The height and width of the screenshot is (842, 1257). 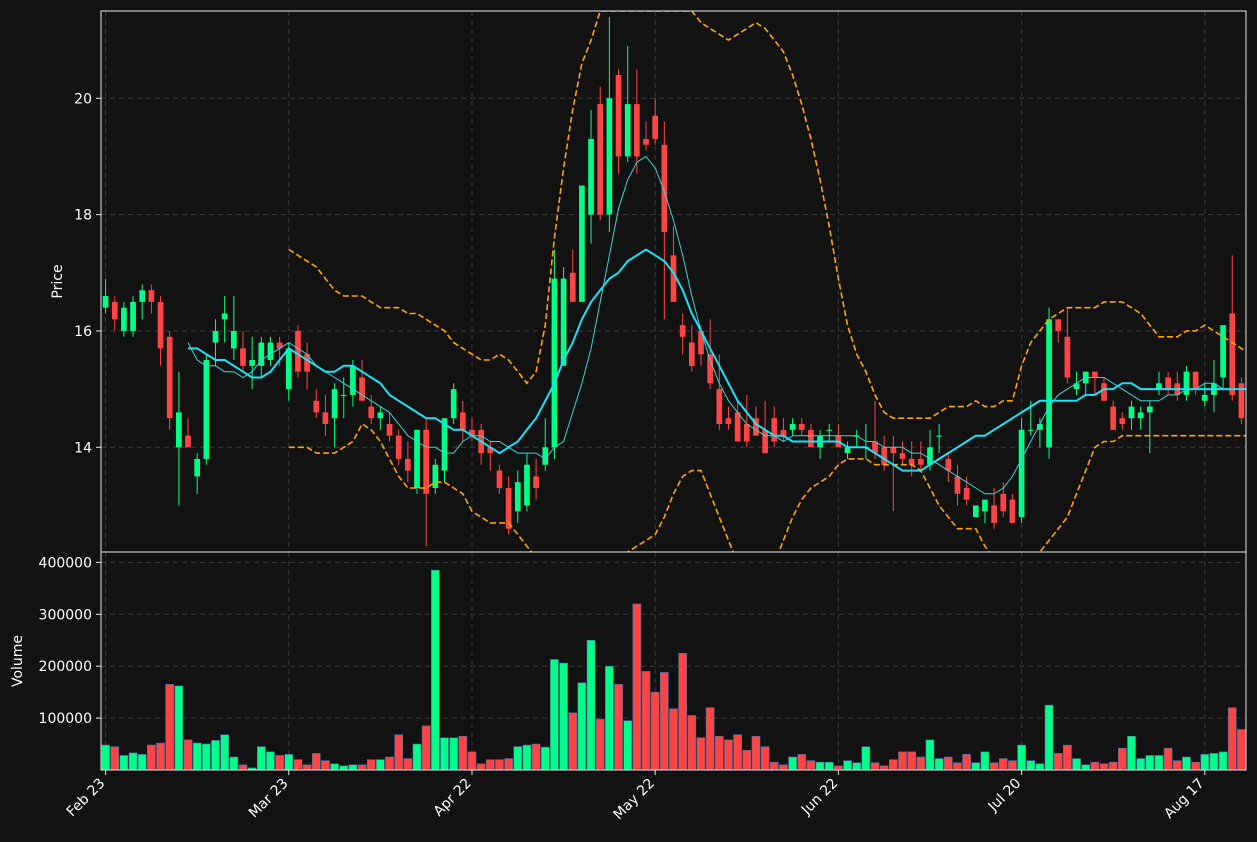 What do you see at coordinates (65, 563) in the screenshot?
I see `volume-tick-label: 400000` at bounding box center [65, 563].